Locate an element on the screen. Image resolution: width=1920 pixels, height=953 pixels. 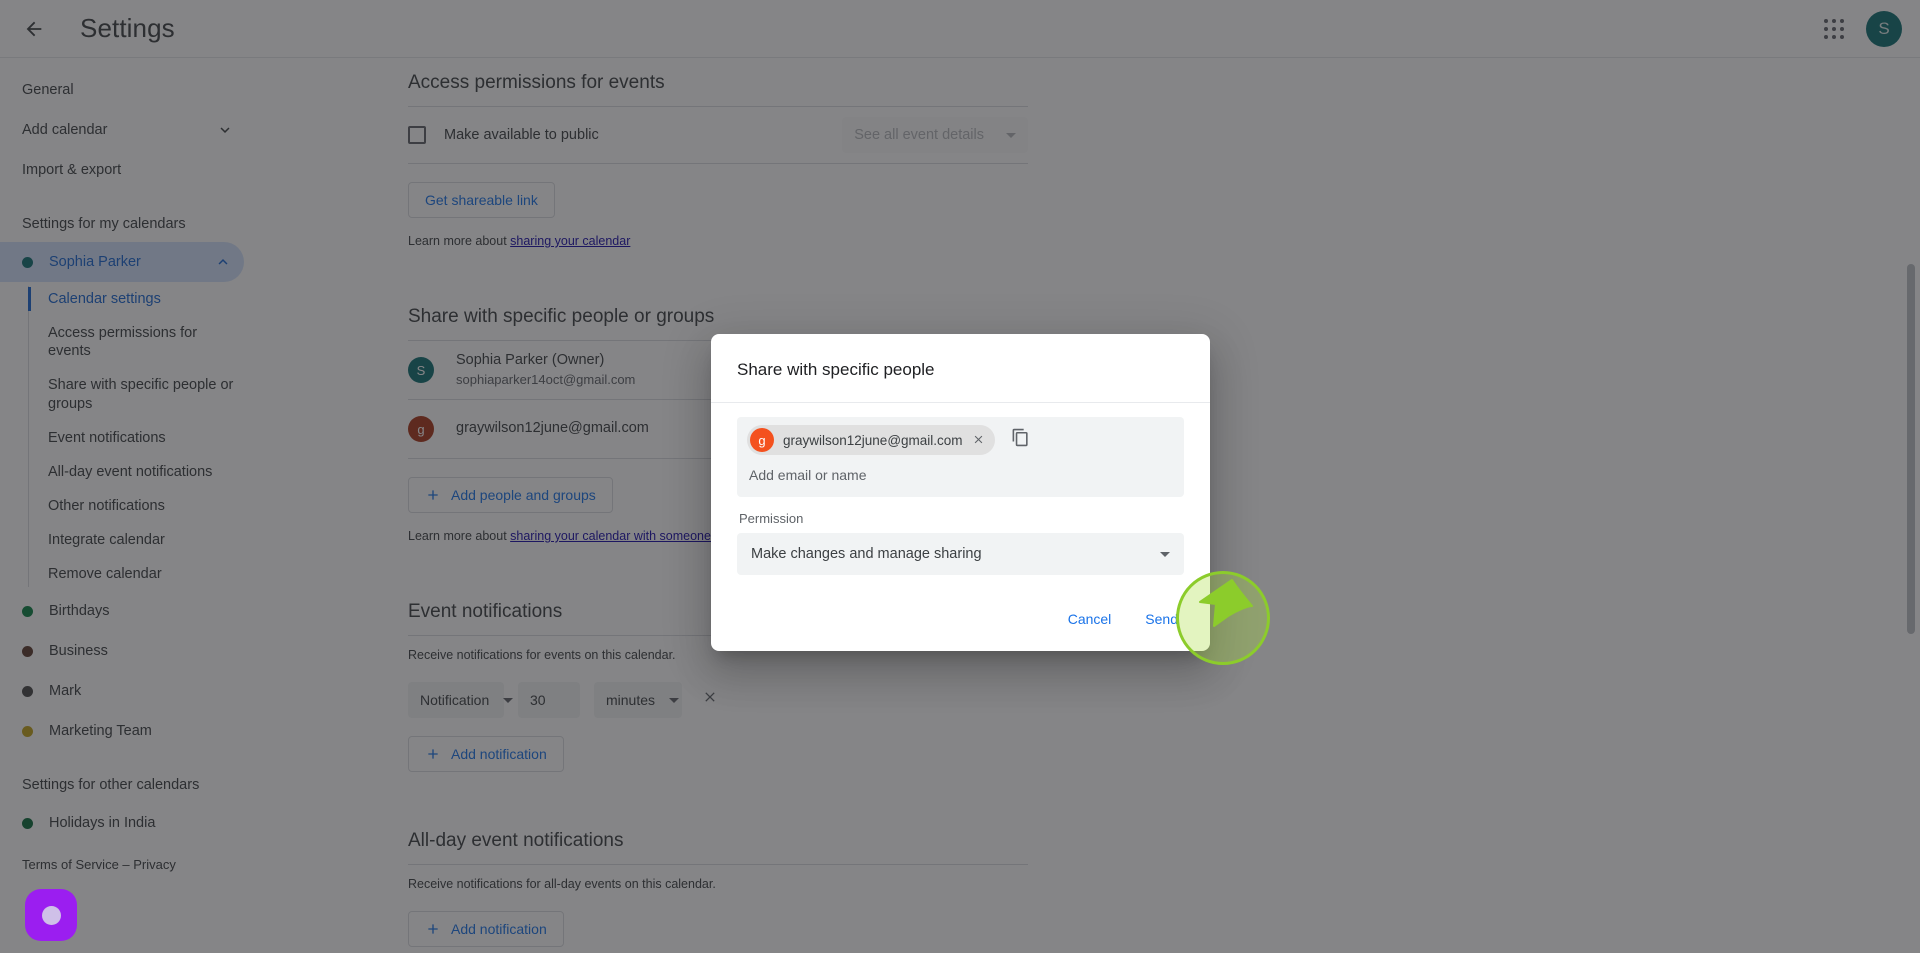
chip-email: graywilson12june@gmail.com is located at coordinates (873, 440).